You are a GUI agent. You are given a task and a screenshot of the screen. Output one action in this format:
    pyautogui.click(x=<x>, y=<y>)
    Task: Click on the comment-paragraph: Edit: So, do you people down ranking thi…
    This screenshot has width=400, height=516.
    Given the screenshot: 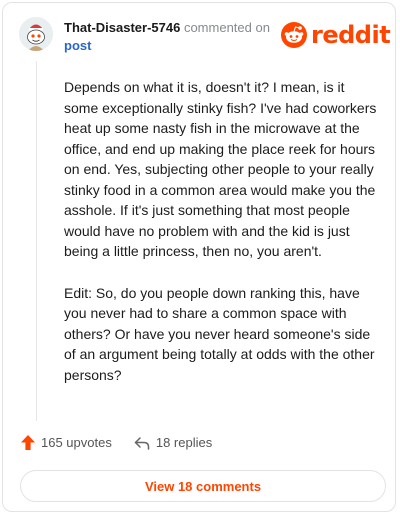 What is the action you would take?
    pyautogui.click(x=219, y=333)
    